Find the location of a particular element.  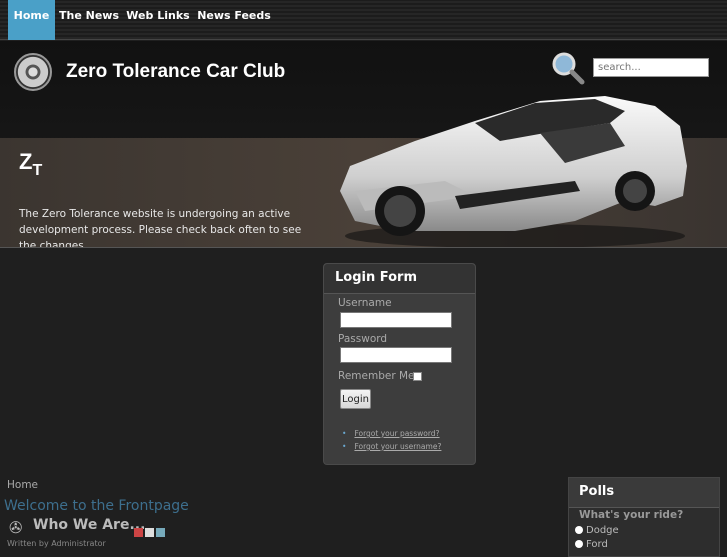

forgot-username-link: Forgot your username? is located at coordinates (397, 446).